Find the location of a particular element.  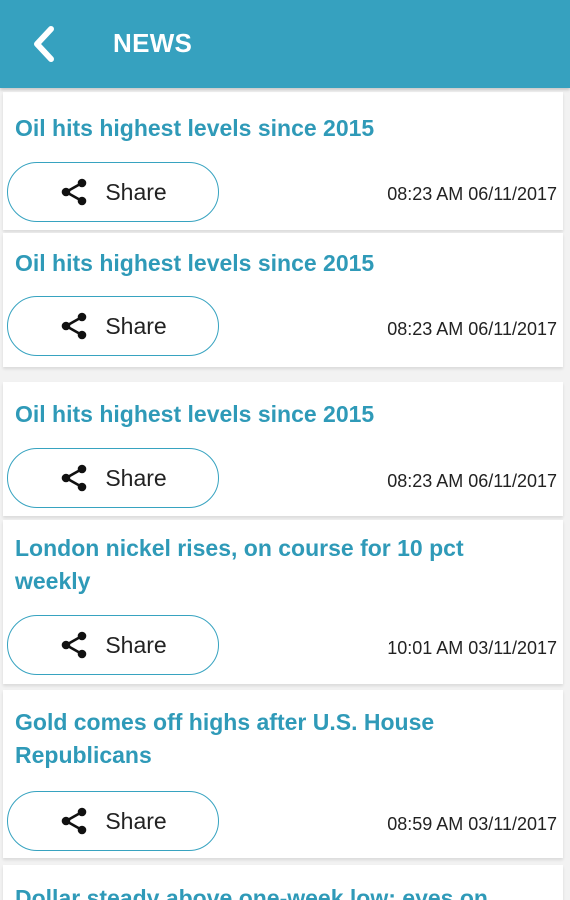

news-timestamp: 08:59 AM 03/11/2017 is located at coordinates (472, 824).